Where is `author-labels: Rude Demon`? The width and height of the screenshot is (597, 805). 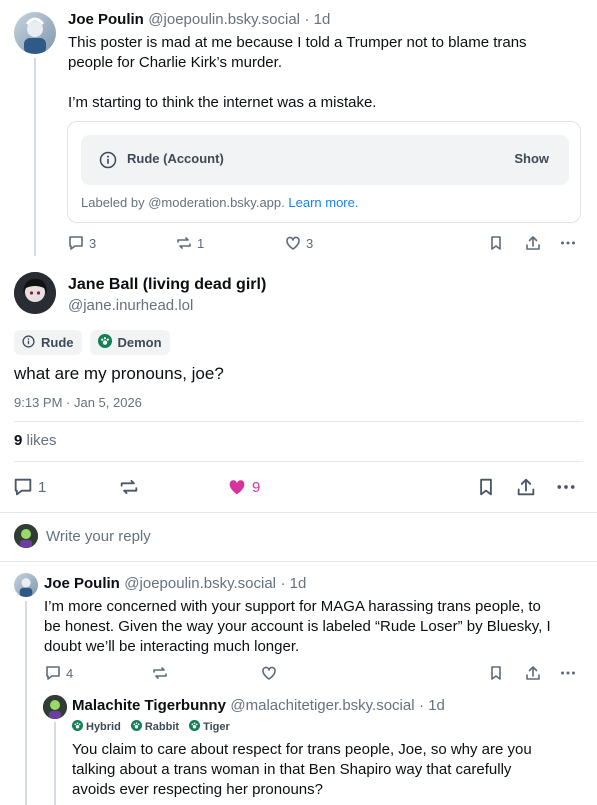
author-labels: Rude Demon is located at coordinates (92, 342).